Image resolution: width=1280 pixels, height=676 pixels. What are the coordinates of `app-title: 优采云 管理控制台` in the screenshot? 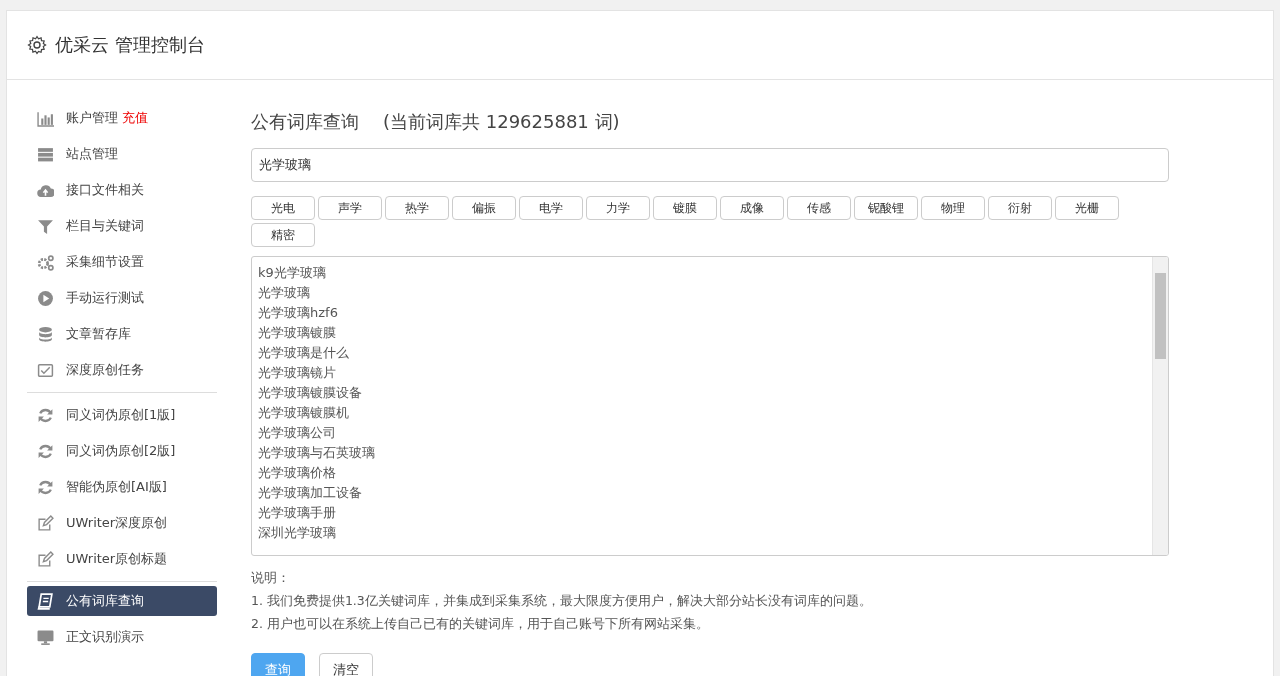 It's located at (130, 45).